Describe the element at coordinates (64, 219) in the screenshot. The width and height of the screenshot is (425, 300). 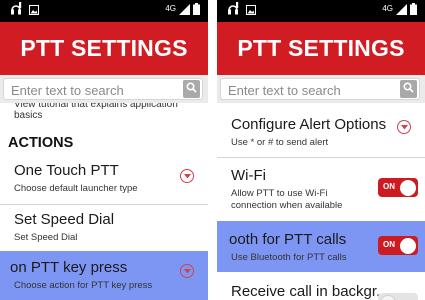
I see `item-title: Set Speed Dial` at that location.